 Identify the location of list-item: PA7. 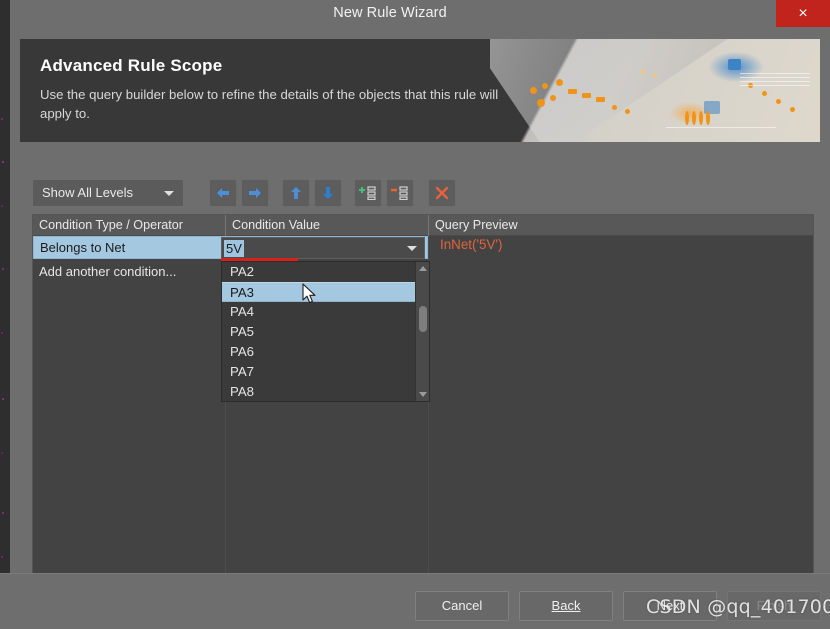
(325, 372).